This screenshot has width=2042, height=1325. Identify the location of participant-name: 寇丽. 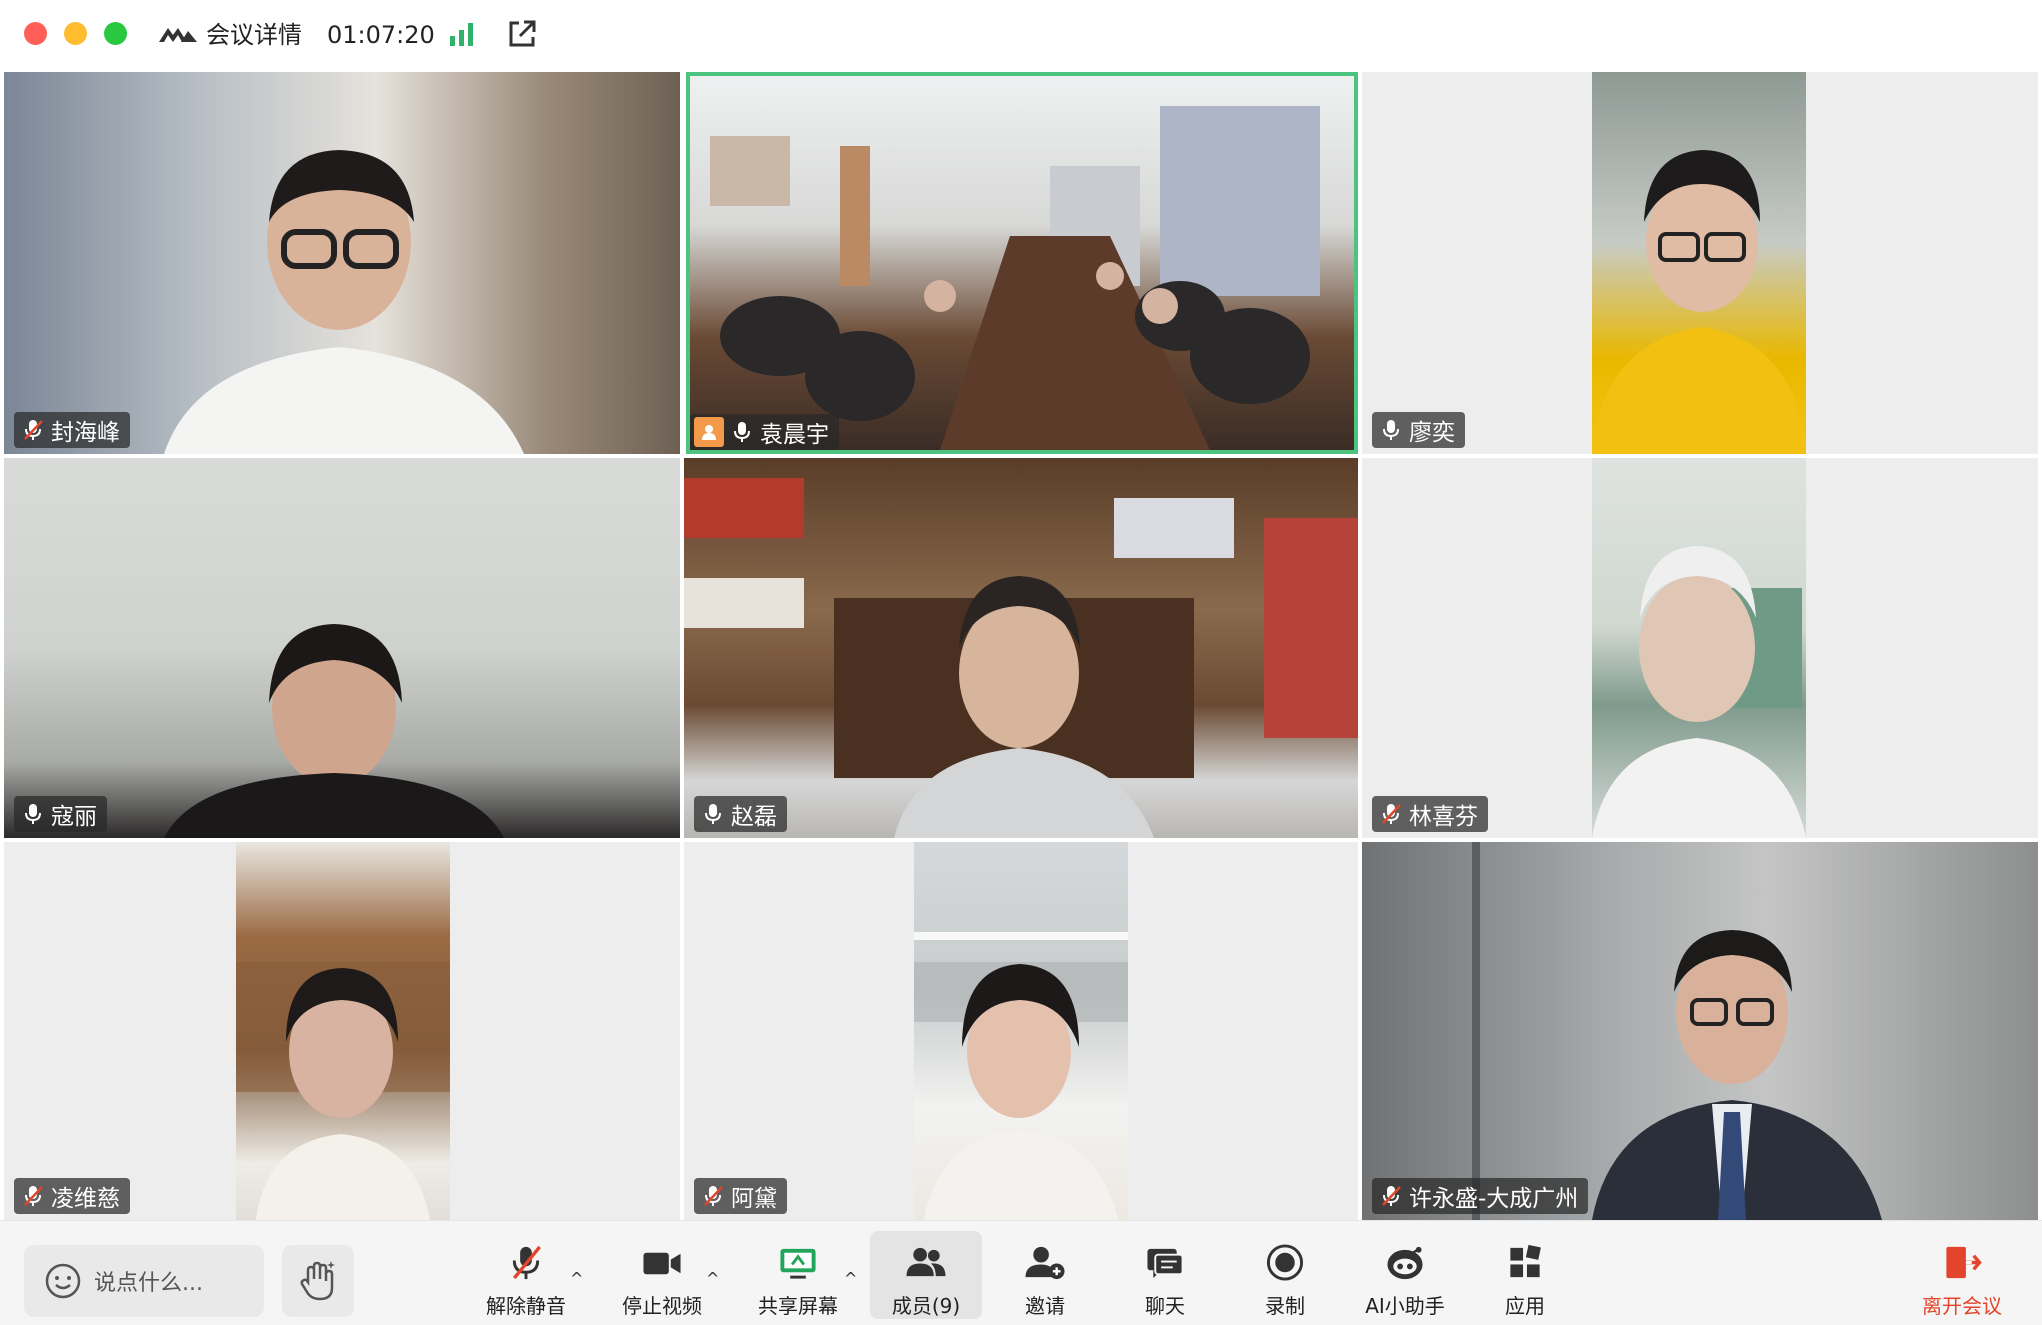
(74, 817).